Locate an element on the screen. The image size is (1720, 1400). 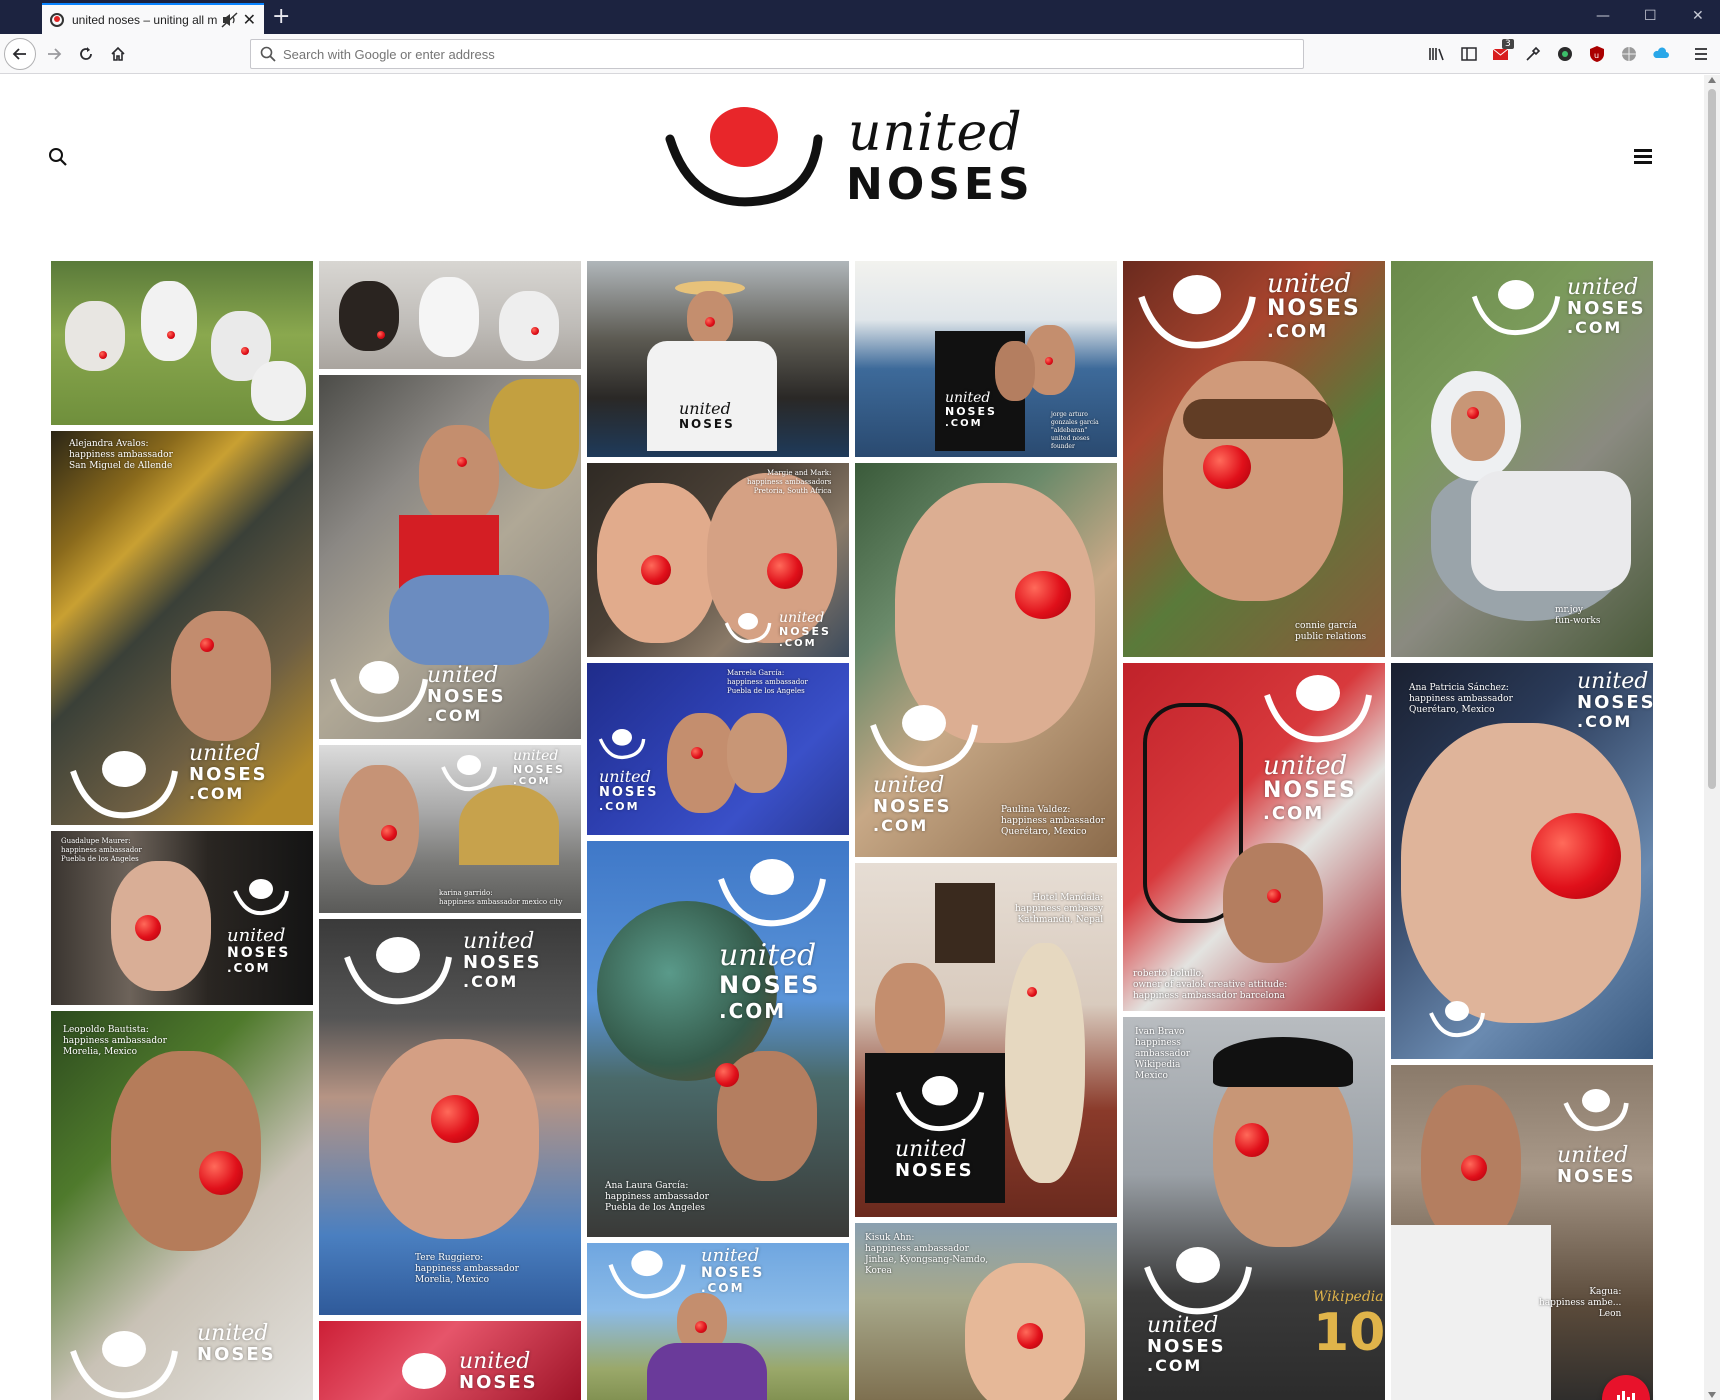
back-button is located at coordinates (20, 54).